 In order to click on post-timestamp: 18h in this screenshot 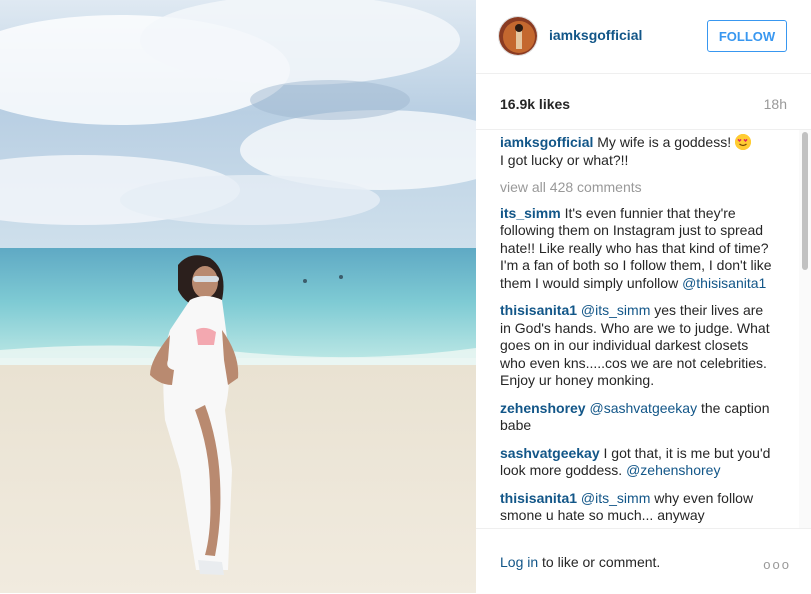, I will do `click(775, 104)`.